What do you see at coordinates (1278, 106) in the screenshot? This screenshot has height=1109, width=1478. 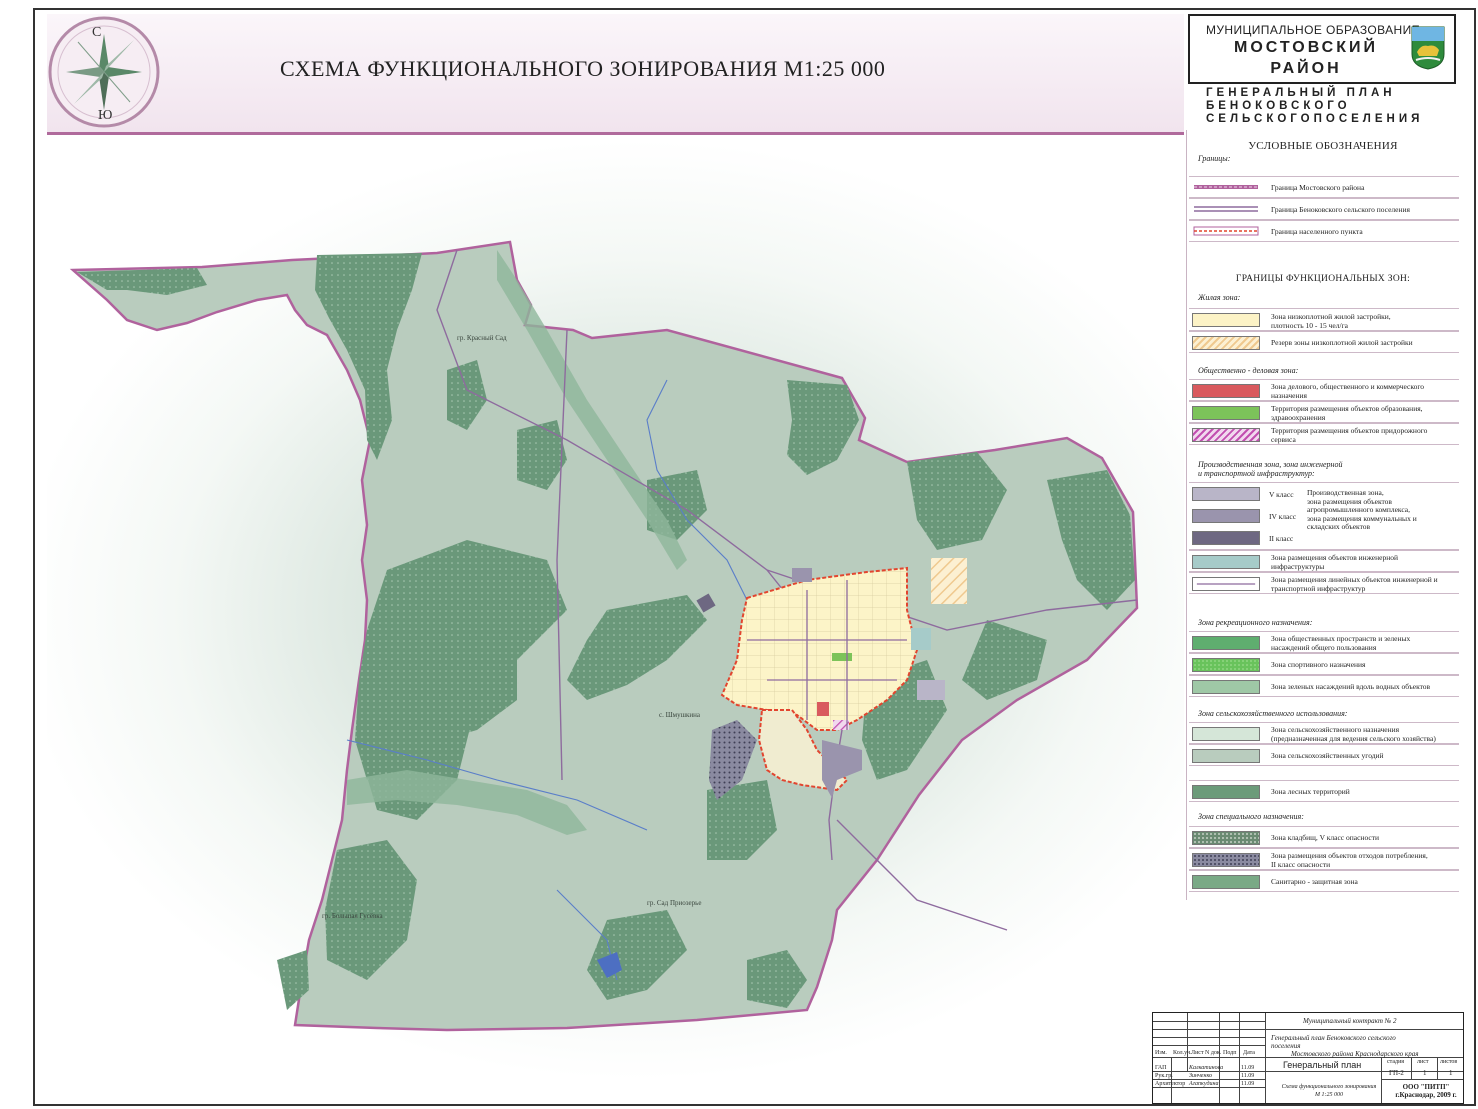 I see `plan-title-line-2: БЕНОКОВСКОГО` at bounding box center [1278, 106].